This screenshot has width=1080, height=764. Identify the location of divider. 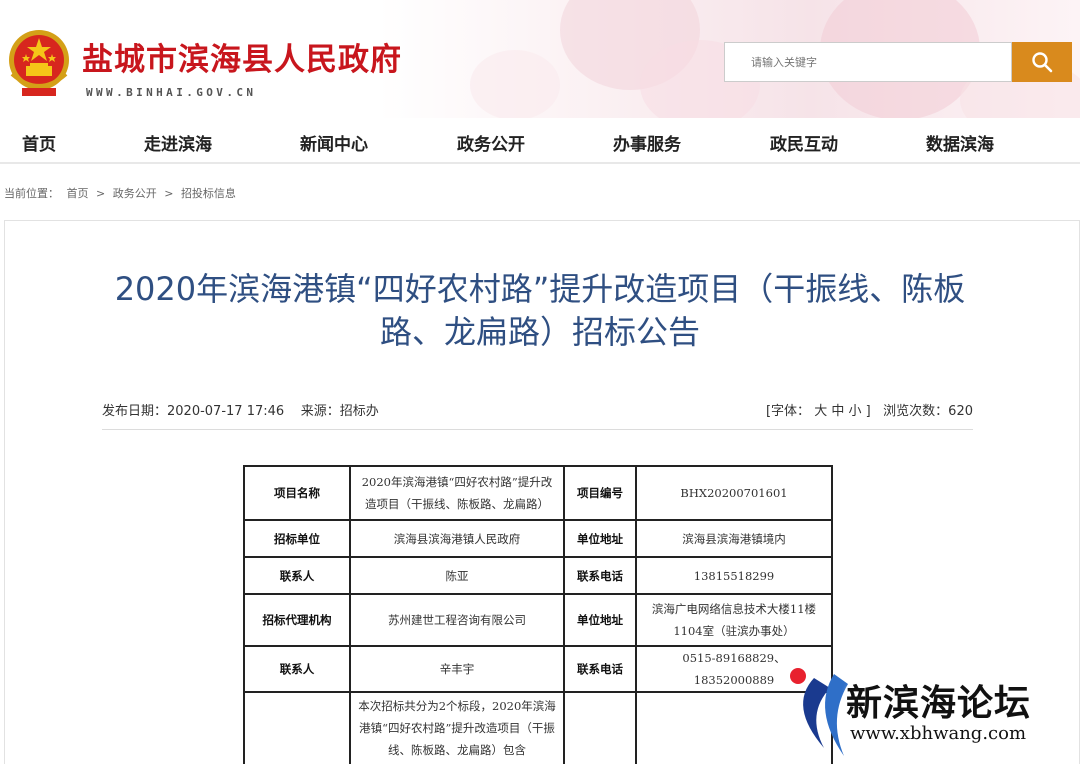
(537, 429).